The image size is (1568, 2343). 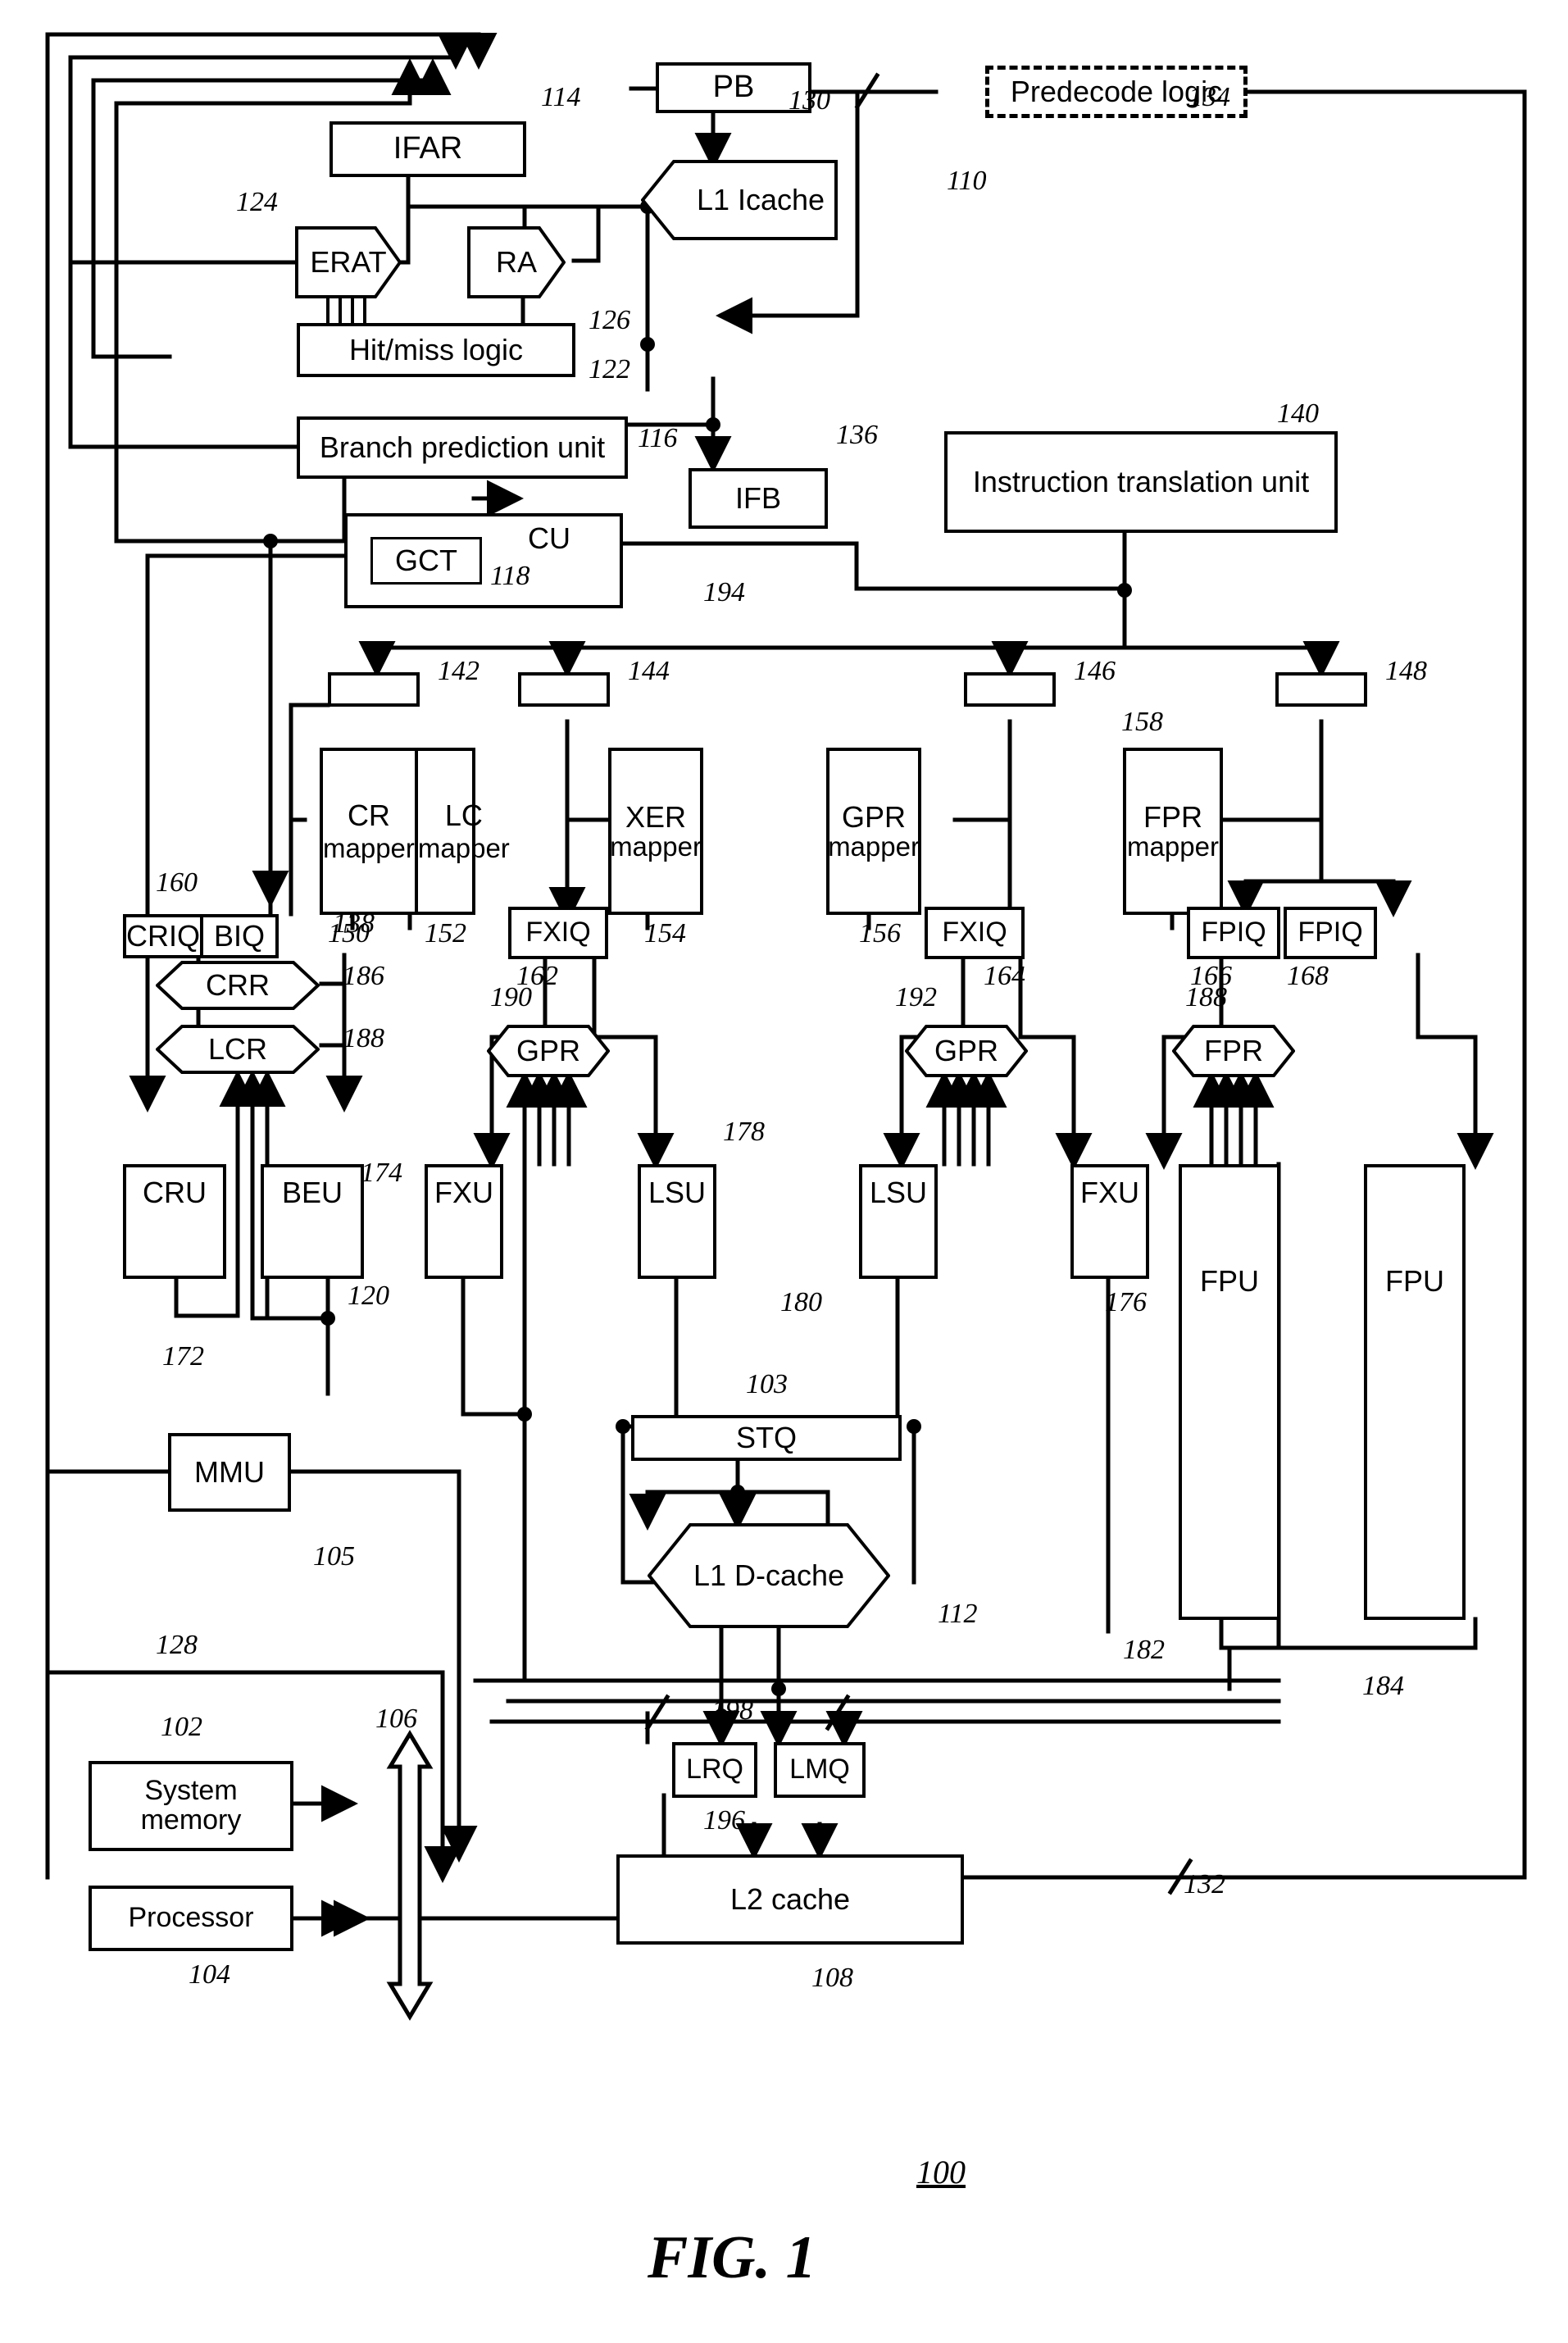 What do you see at coordinates (874, 846) in the screenshot?
I see `mapper-gpr-bottom: mapper` at bounding box center [874, 846].